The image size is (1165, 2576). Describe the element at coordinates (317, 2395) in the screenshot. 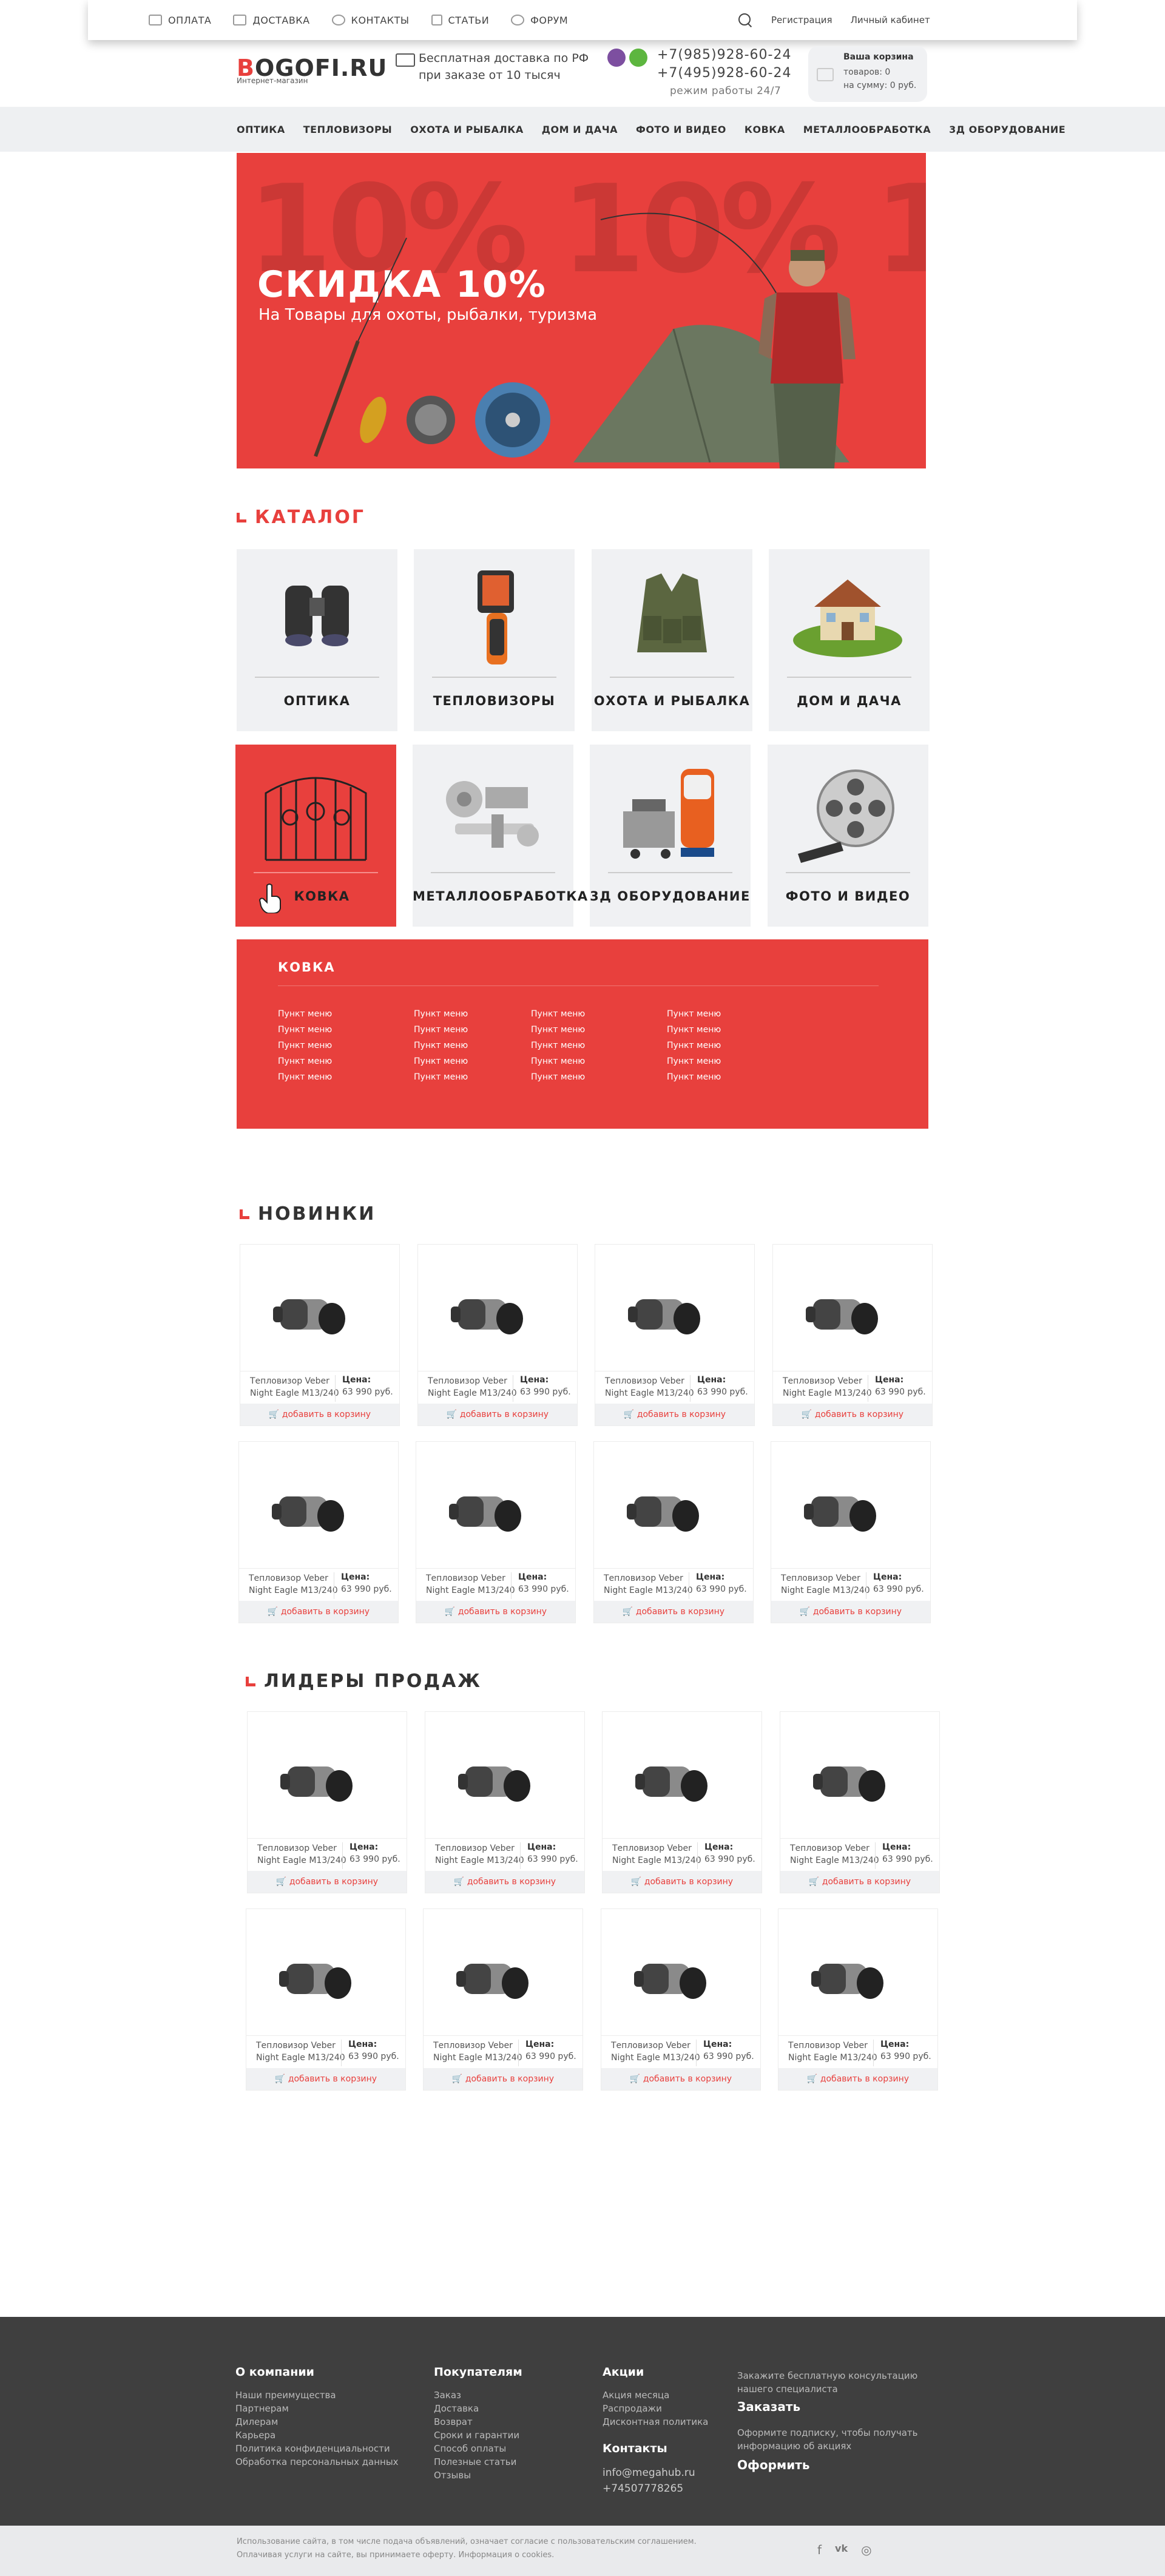

I see `footer-link: Наши преимущества` at that location.